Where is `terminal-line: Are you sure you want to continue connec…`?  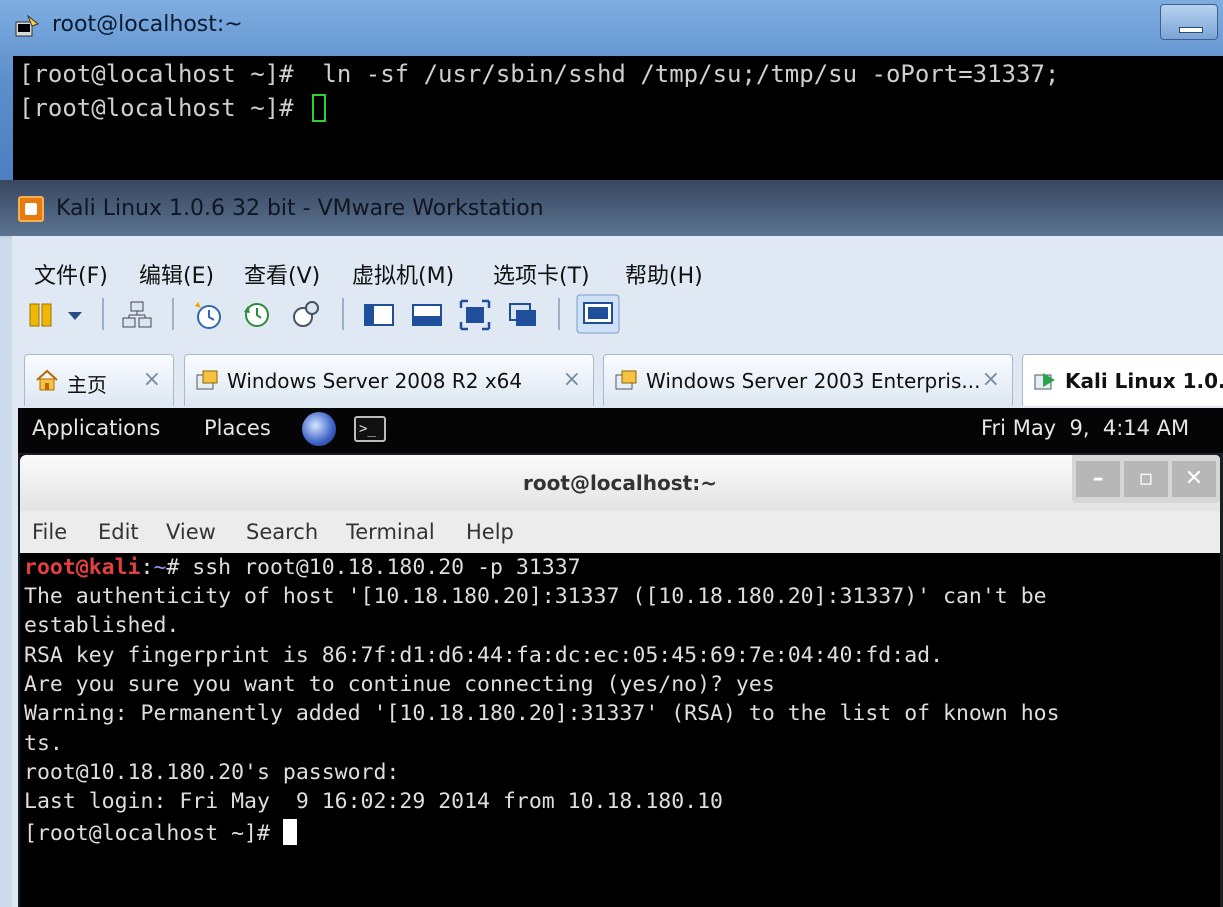 terminal-line: Are you sure you want to continue connec… is located at coordinates (399, 684).